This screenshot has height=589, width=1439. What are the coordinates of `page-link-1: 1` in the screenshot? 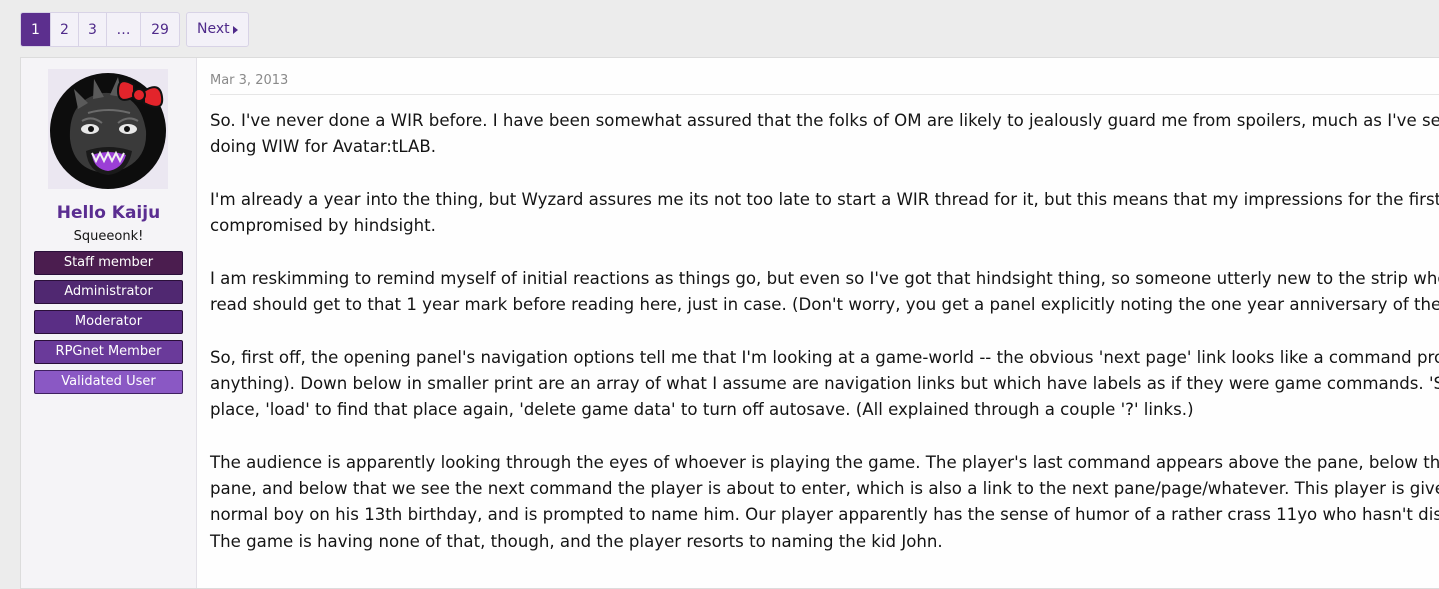 It's located at (36, 29).